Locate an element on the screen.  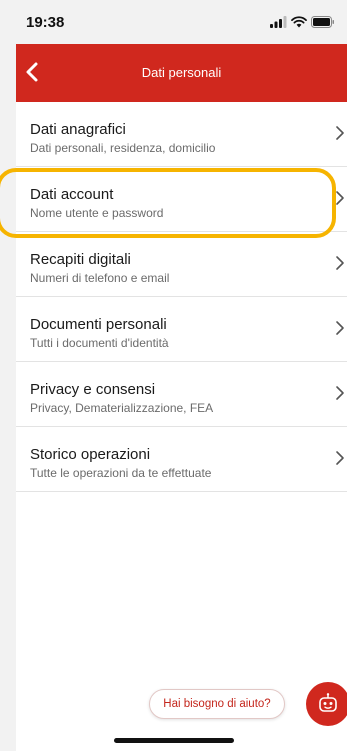
status-time: 19:38 is located at coordinates (45, 22).